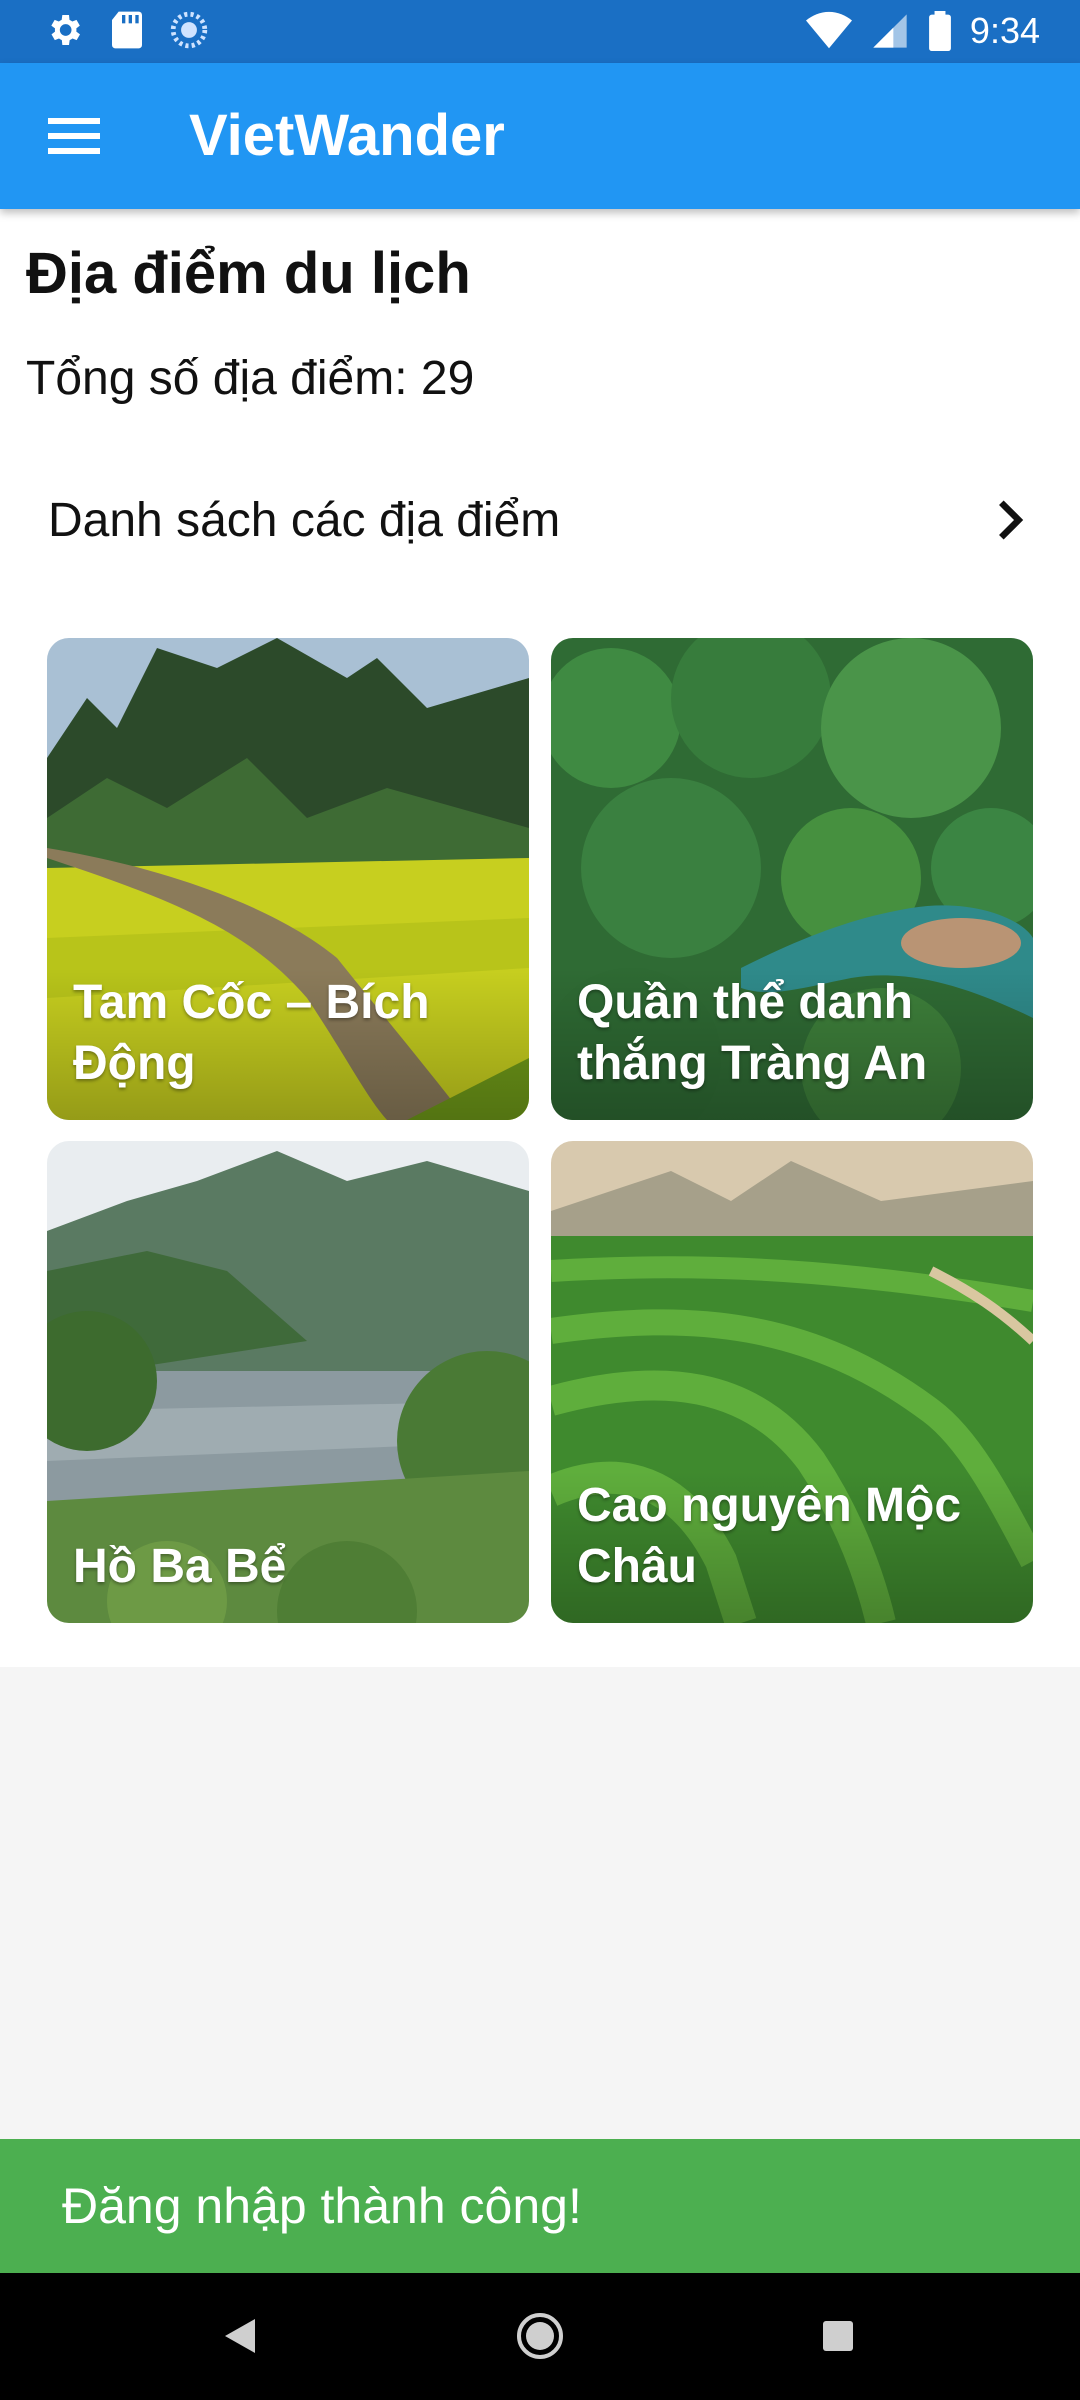 The height and width of the screenshot is (2400, 1080). I want to click on destination-card-title: Hồ Ba Bể, so click(180, 1566).